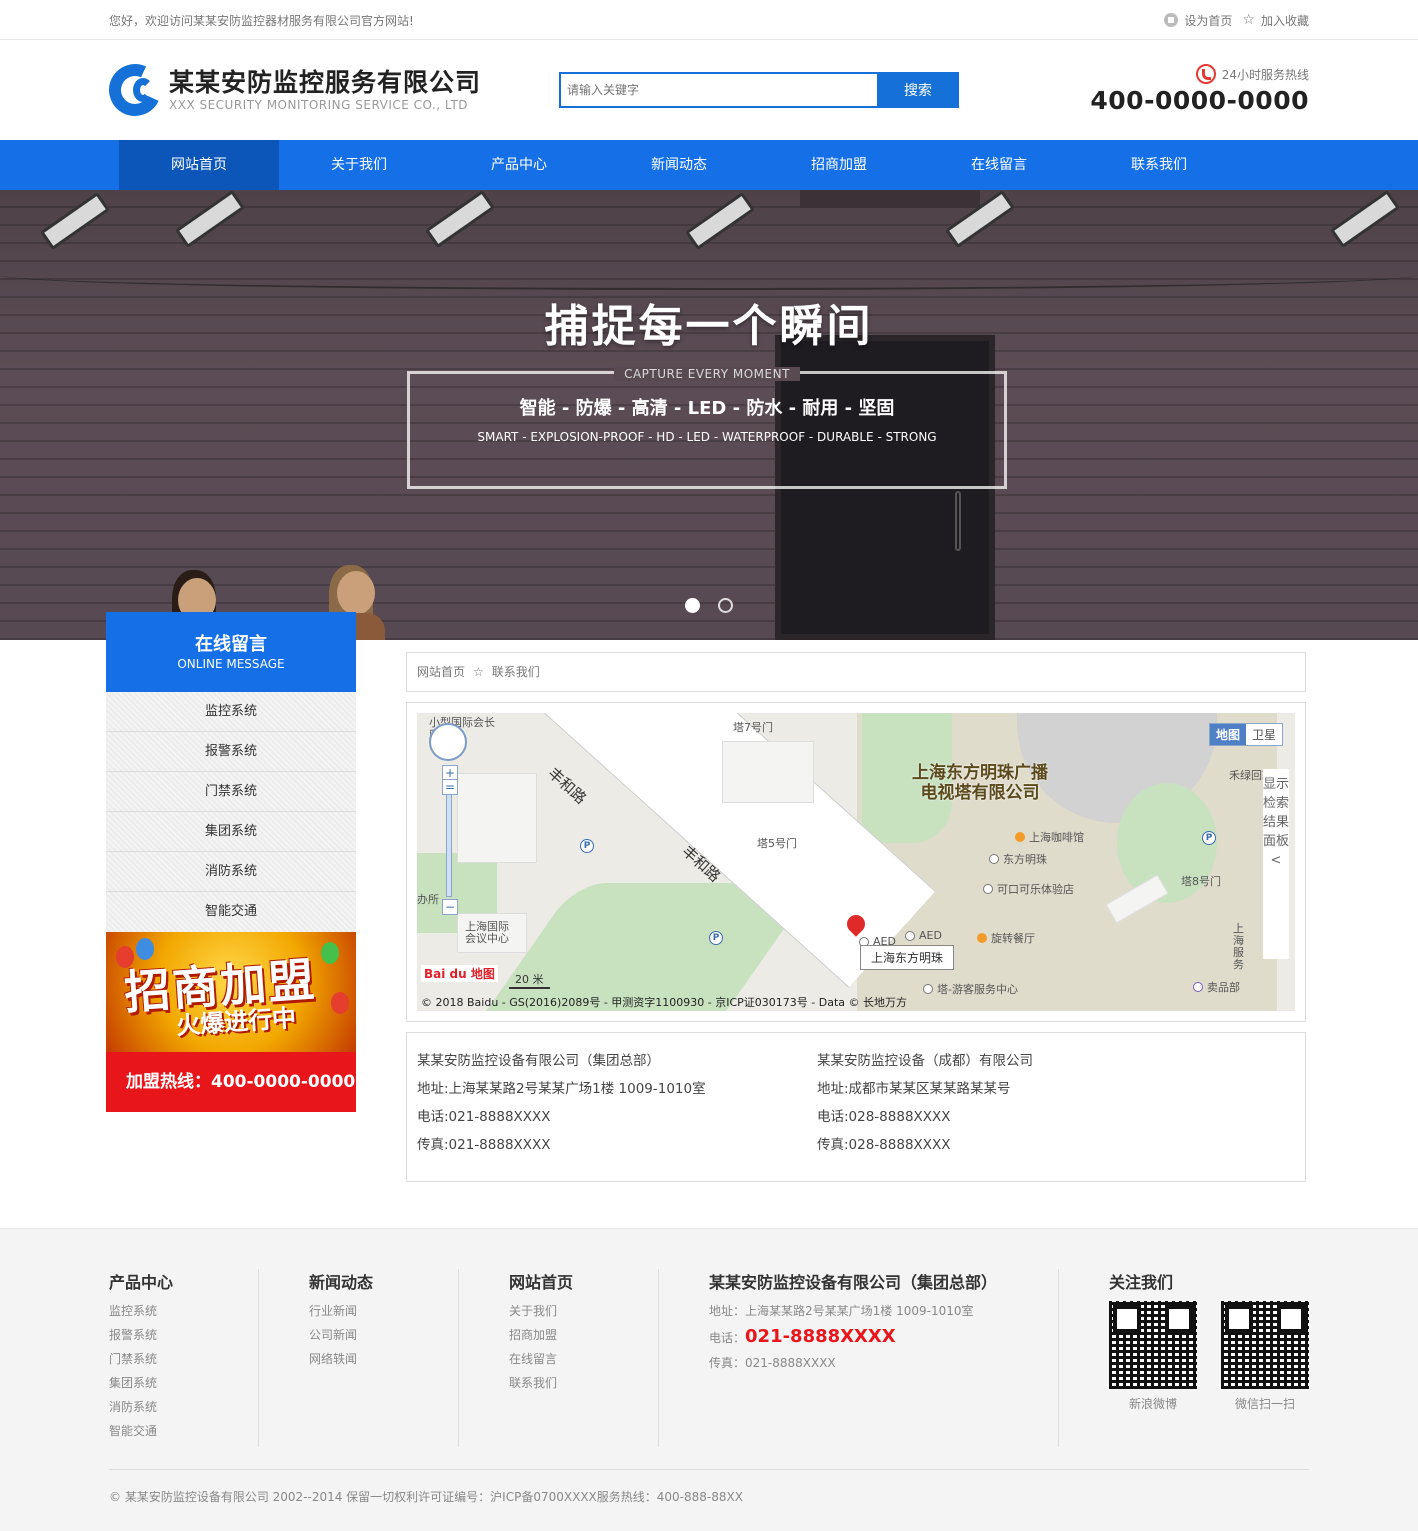  Describe the element at coordinates (820, 1336) in the screenshot. I see `footer-tel-number: 021-8888XXXX` at that location.